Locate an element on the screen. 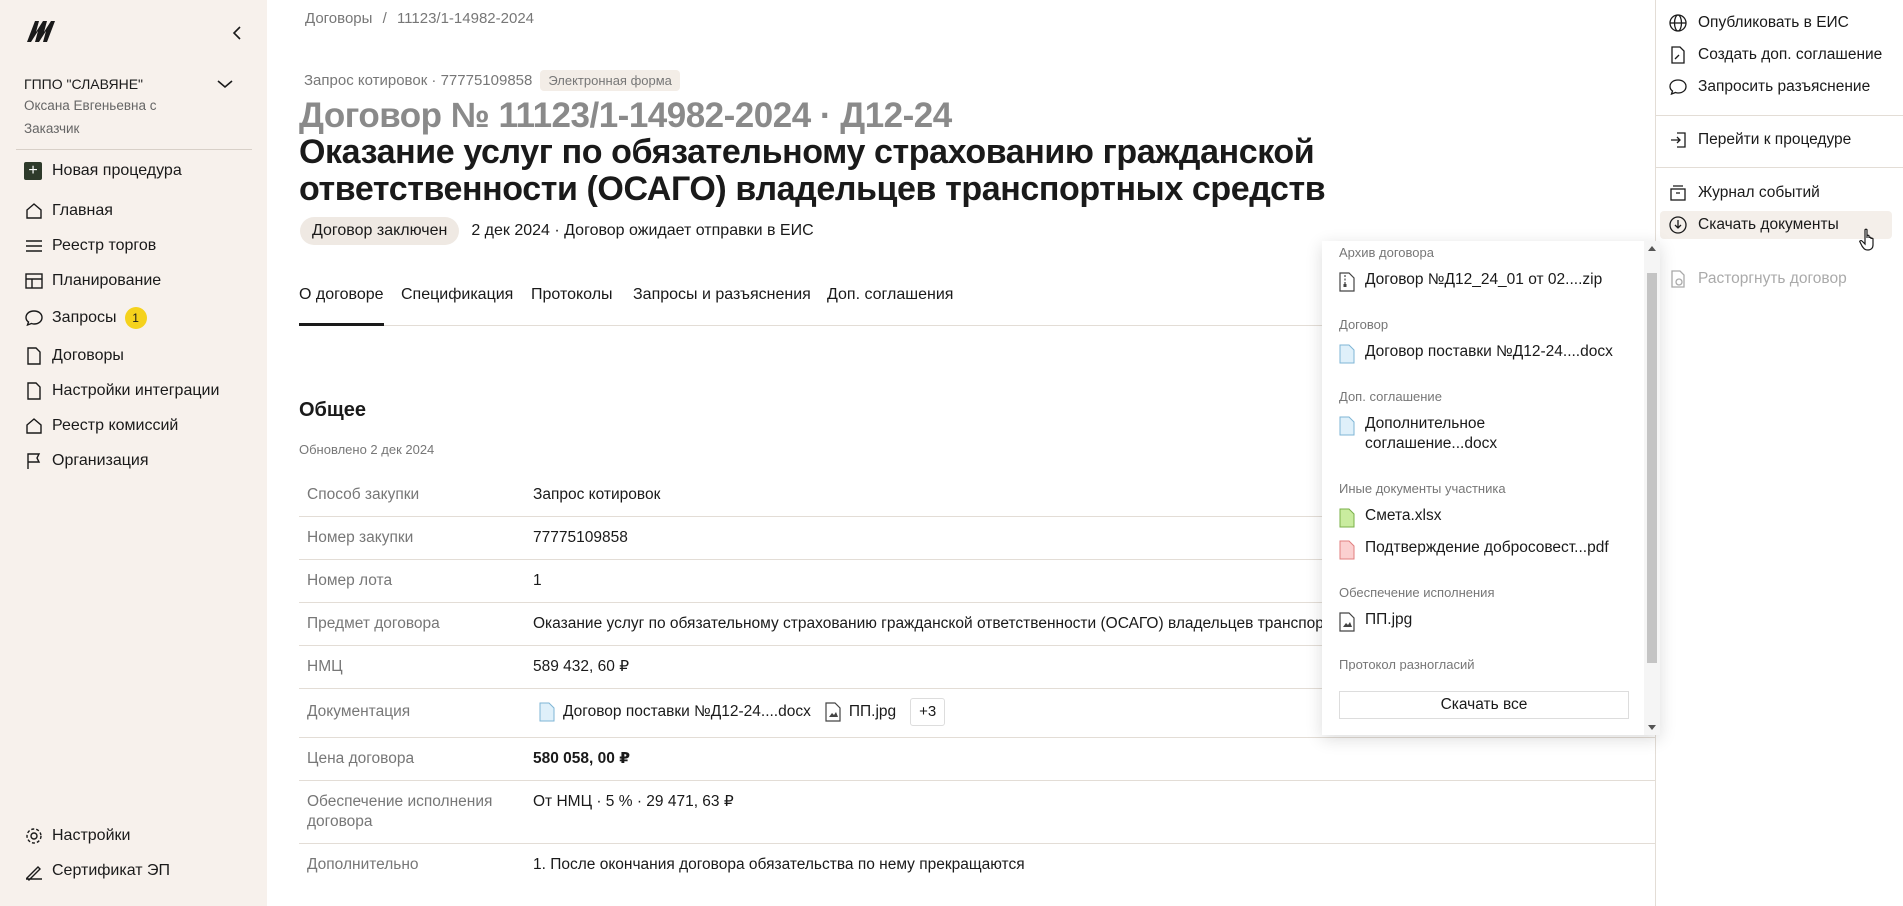  sidebar-item-certificate: Сертификат ЭП is located at coordinates (97, 871).